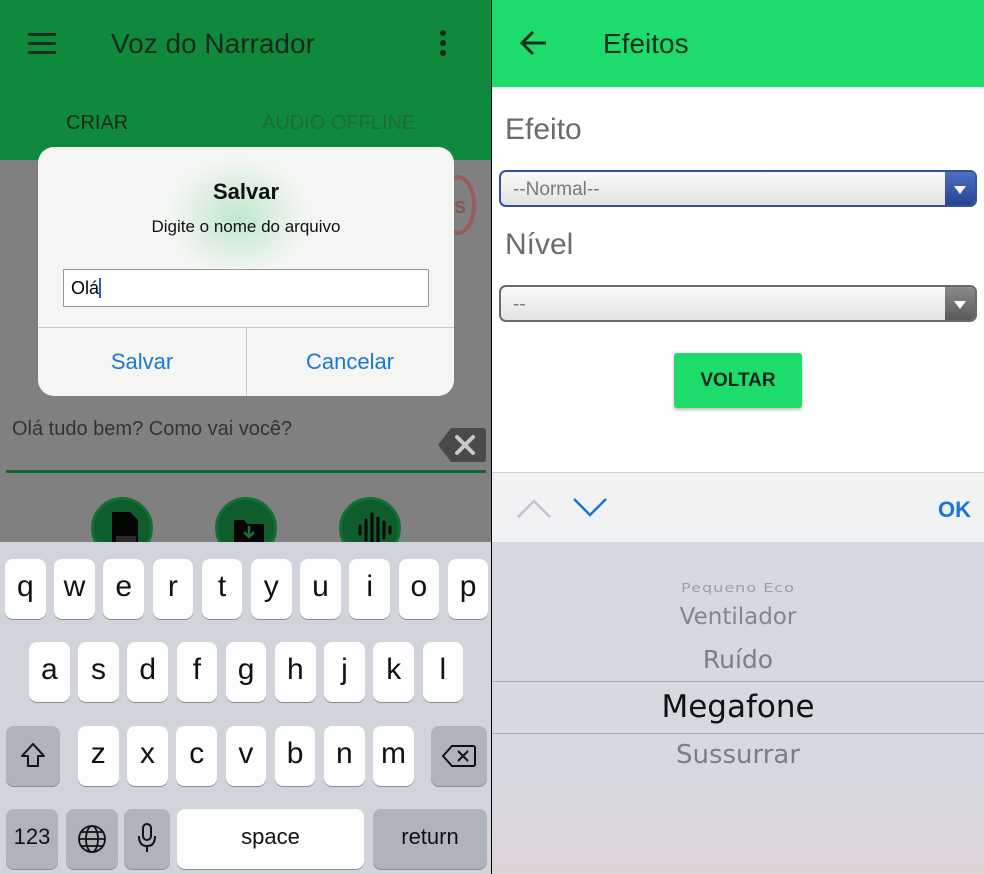 The width and height of the screenshot is (984, 874). Describe the element at coordinates (147, 672) in the screenshot. I see `key-d: d` at that location.